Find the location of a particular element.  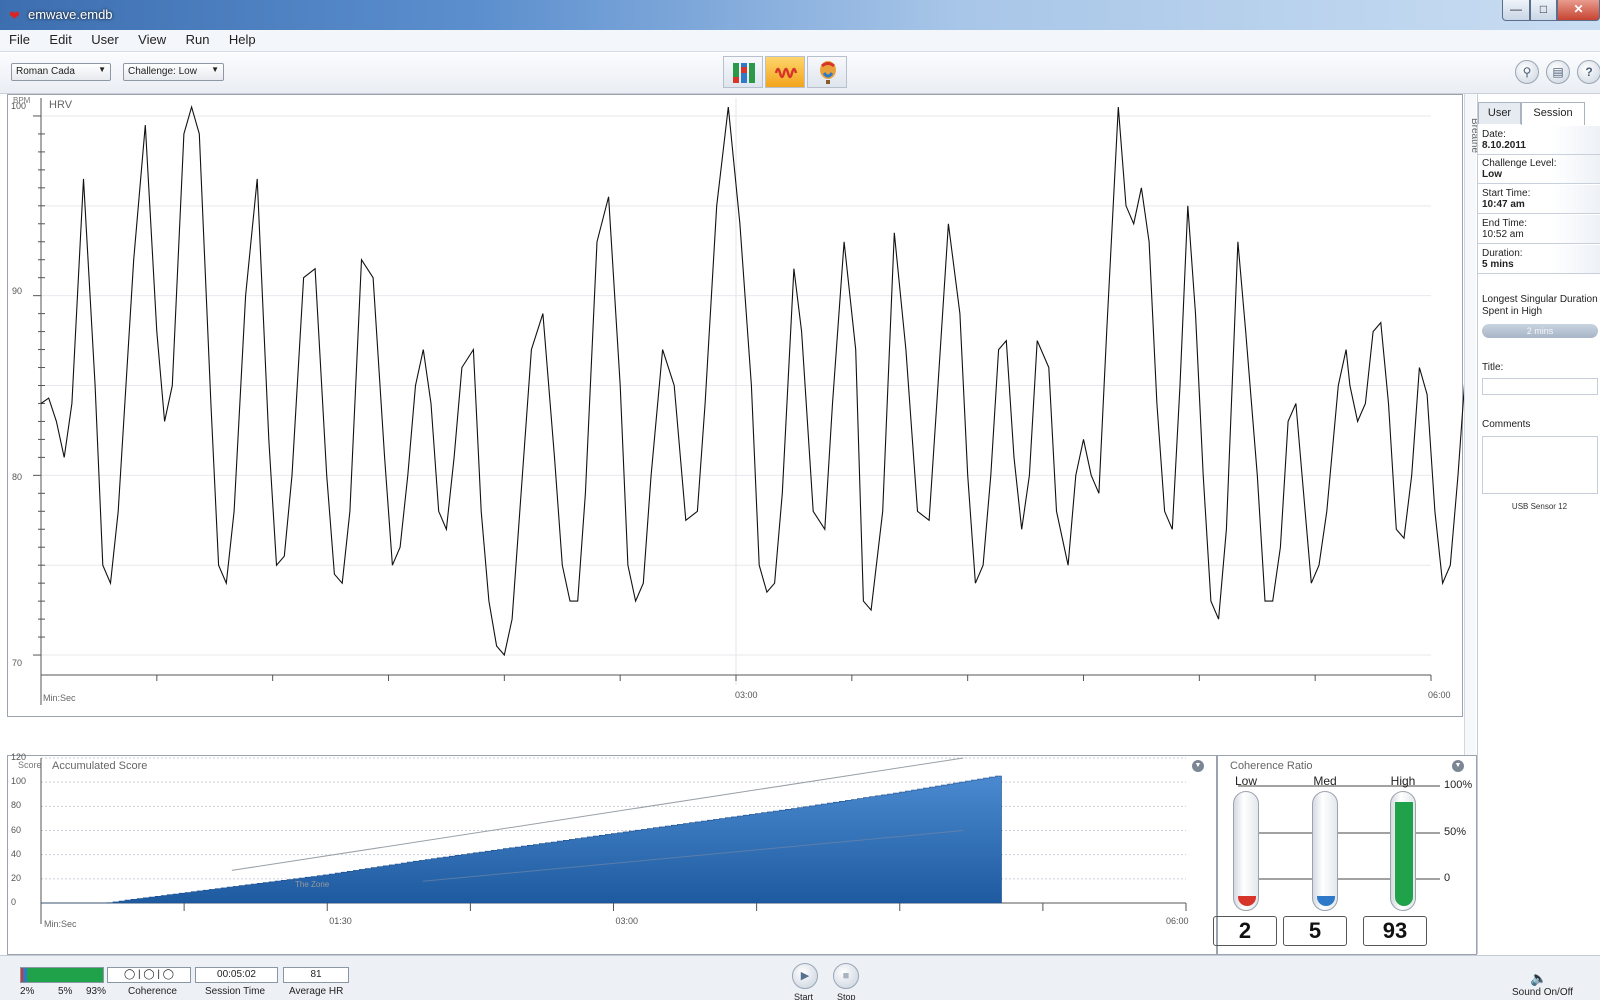

comments-input is located at coordinates (1540, 465).